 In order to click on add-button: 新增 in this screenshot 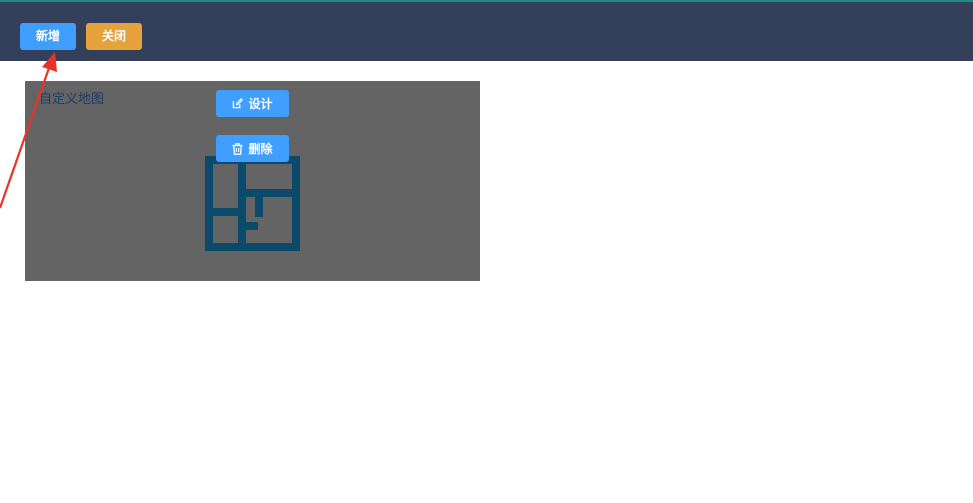, I will do `click(48, 36)`.